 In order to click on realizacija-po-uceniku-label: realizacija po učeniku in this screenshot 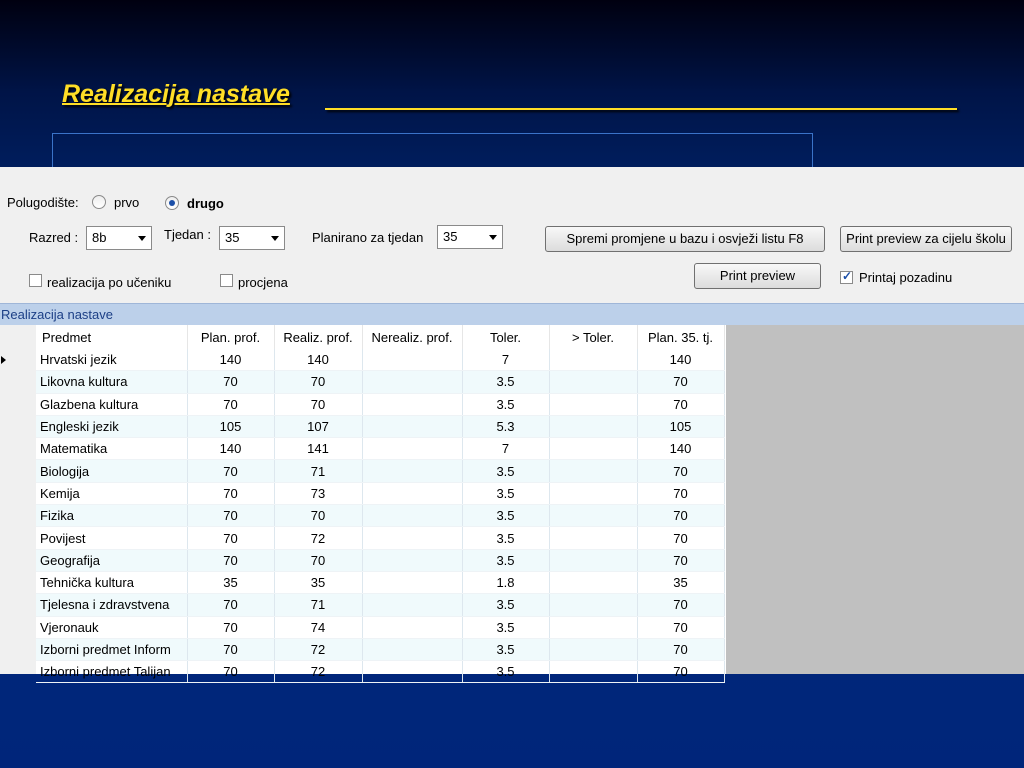, I will do `click(109, 282)`.